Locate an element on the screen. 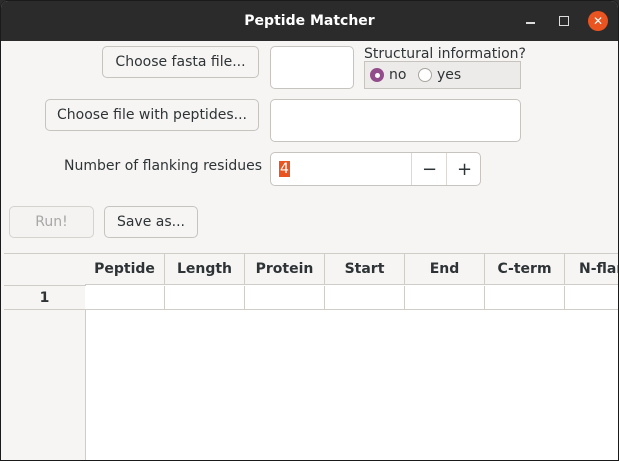 Image resolution: width=619 pixels, height=461 pixels. flanking-value: 4 is located at coordinates (284, 169).